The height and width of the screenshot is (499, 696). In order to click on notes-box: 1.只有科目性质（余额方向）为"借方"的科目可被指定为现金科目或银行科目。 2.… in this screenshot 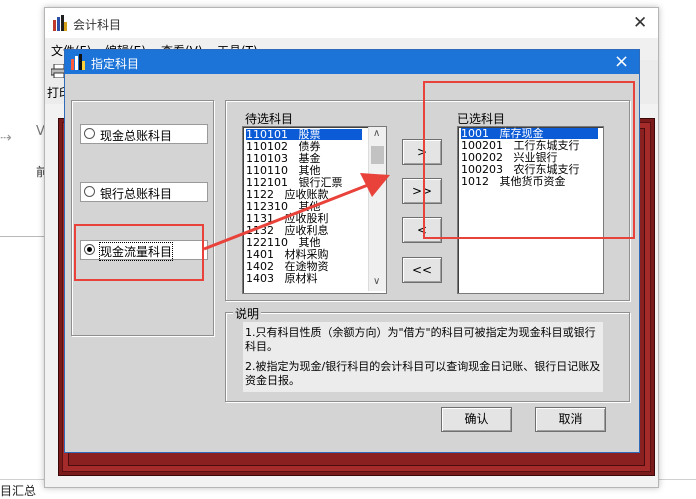, I will do `click(423, 357)`.